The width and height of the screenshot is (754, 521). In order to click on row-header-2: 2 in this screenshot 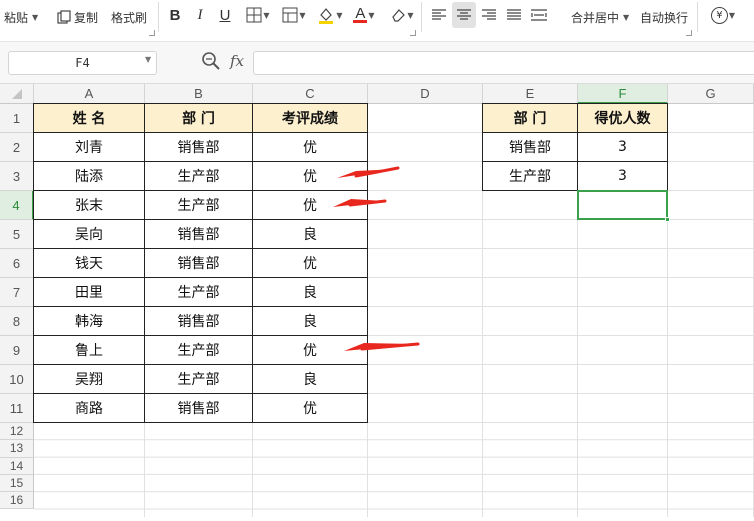, I will do `click(17, 147)`.